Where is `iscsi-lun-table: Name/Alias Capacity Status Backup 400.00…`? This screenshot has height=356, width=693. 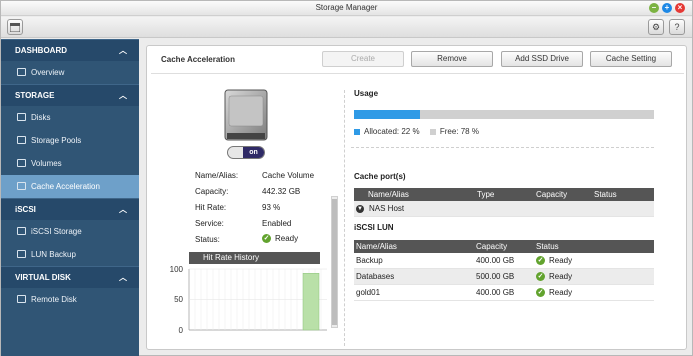
iscsi-lun-table: Name/Alias Capacity Status Backup 400.00… is located at coordinates (504, 270).